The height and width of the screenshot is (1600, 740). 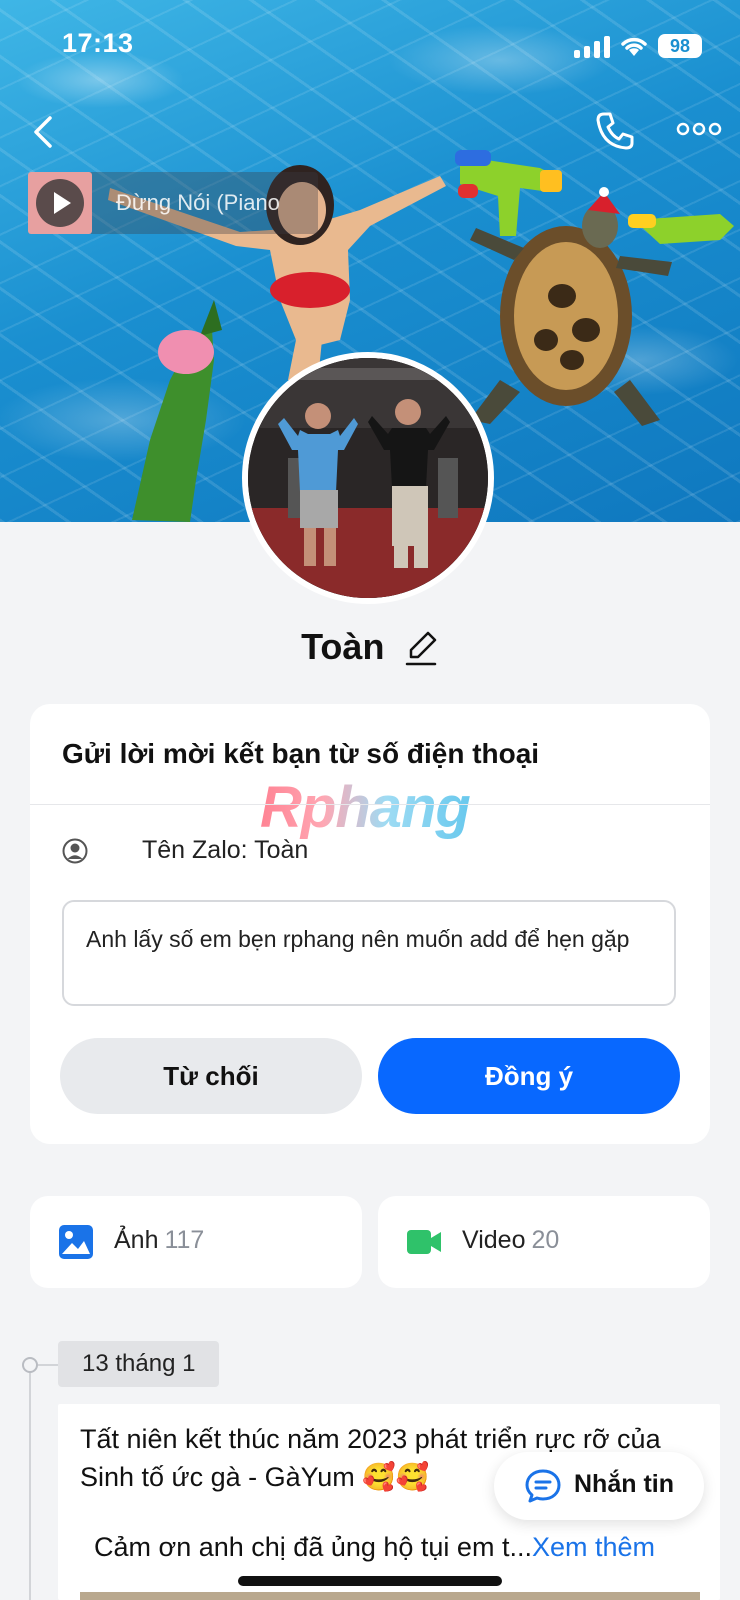 What do you see at coordinates (301, 753) in the screenshot?
I see `request-title: Gửi lời mời kết bạn từ số điện thoại` at bounding box center [301, 753].